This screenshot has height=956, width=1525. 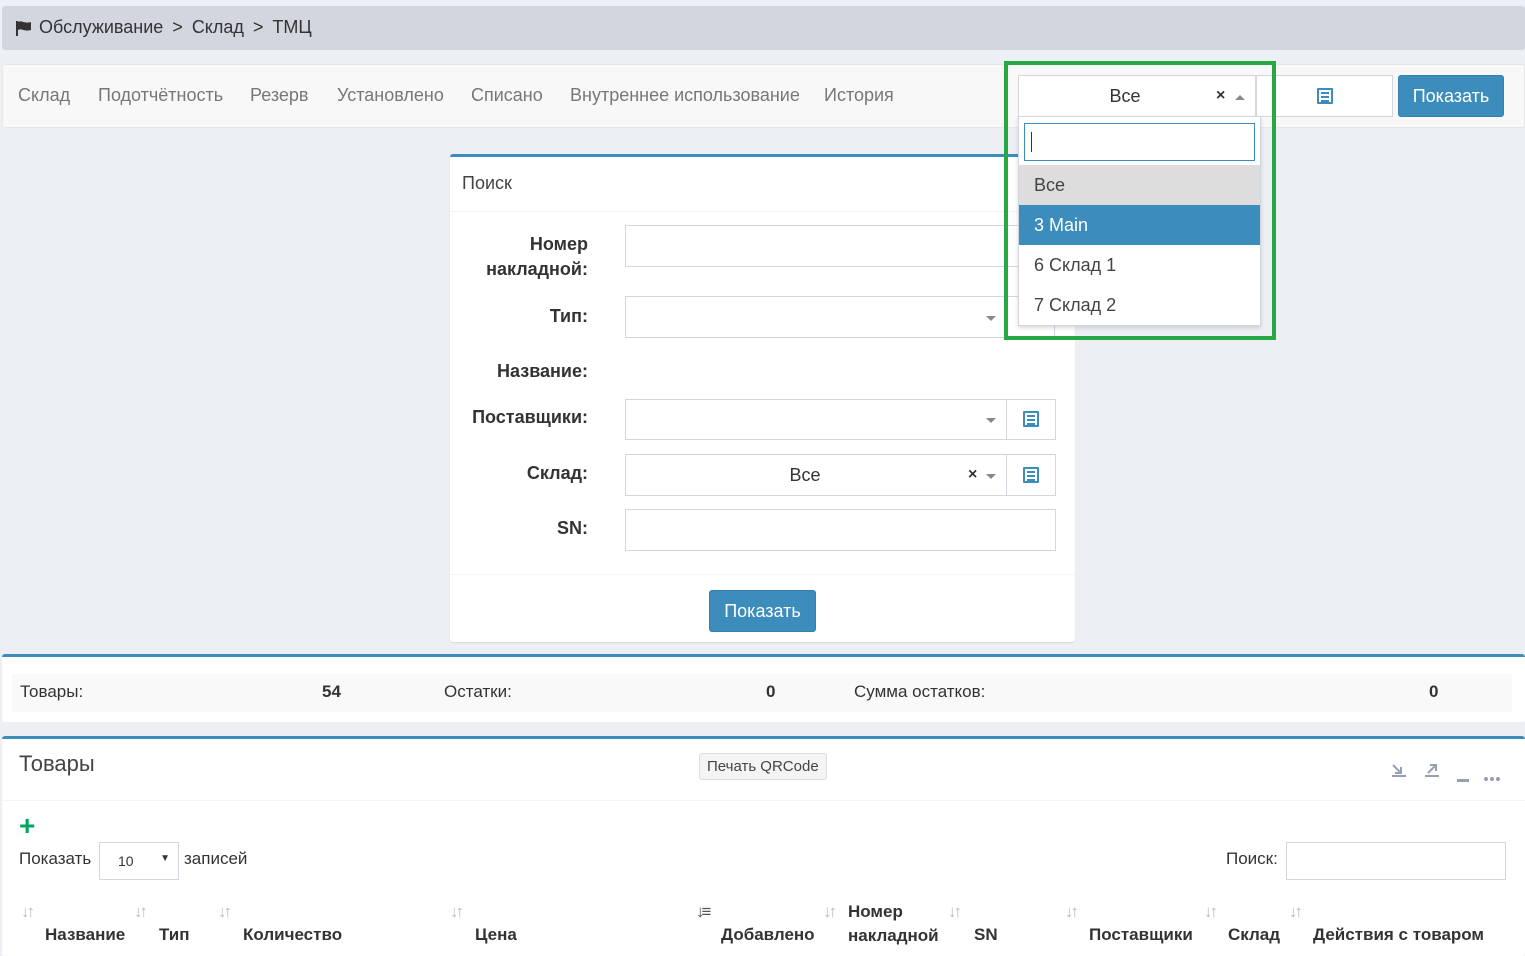 I want to click on tab-accountability: Подотчётность, so click(x=160, y=95).